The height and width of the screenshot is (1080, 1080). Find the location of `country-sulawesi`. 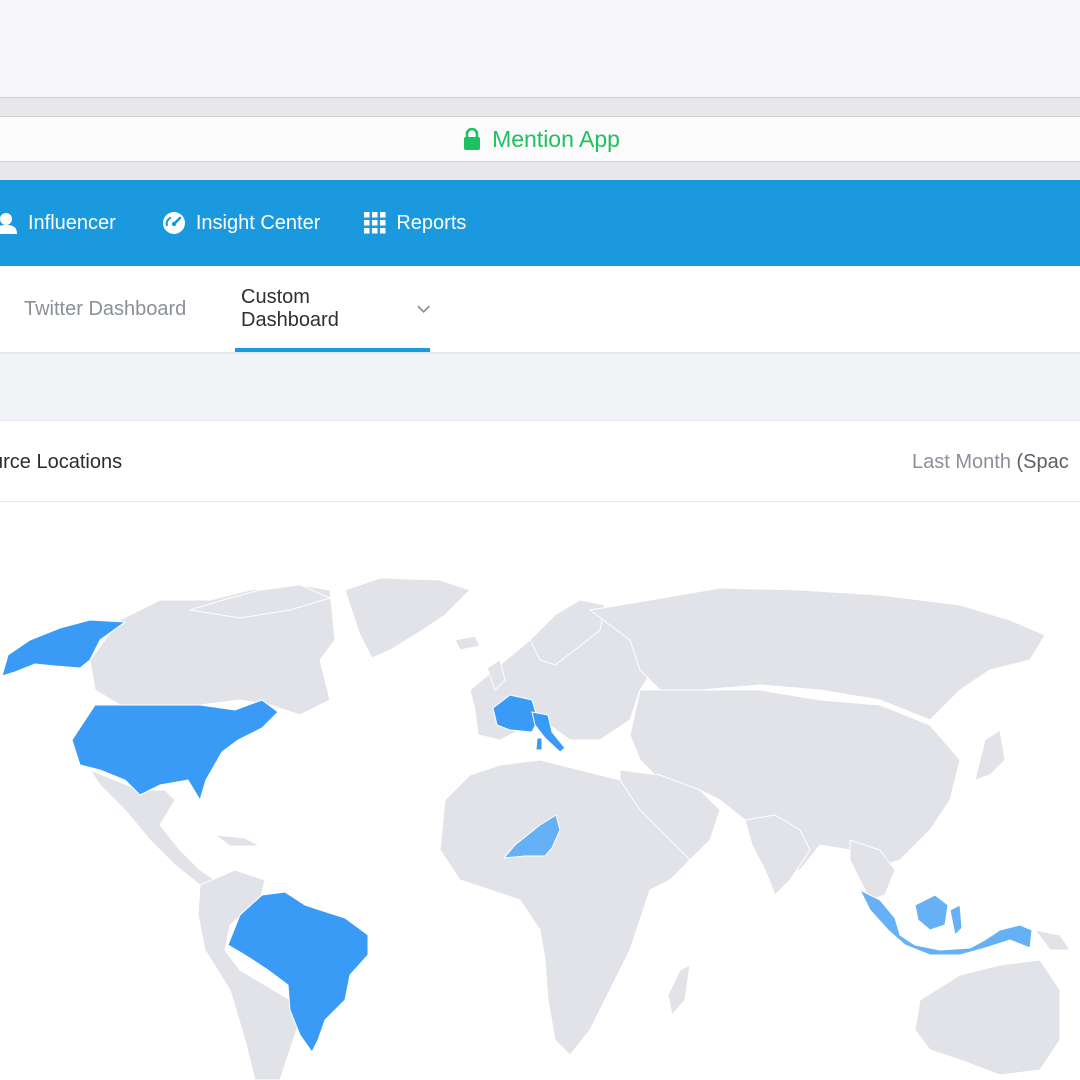

country-sulawesi is located at coordinates (956, 920).